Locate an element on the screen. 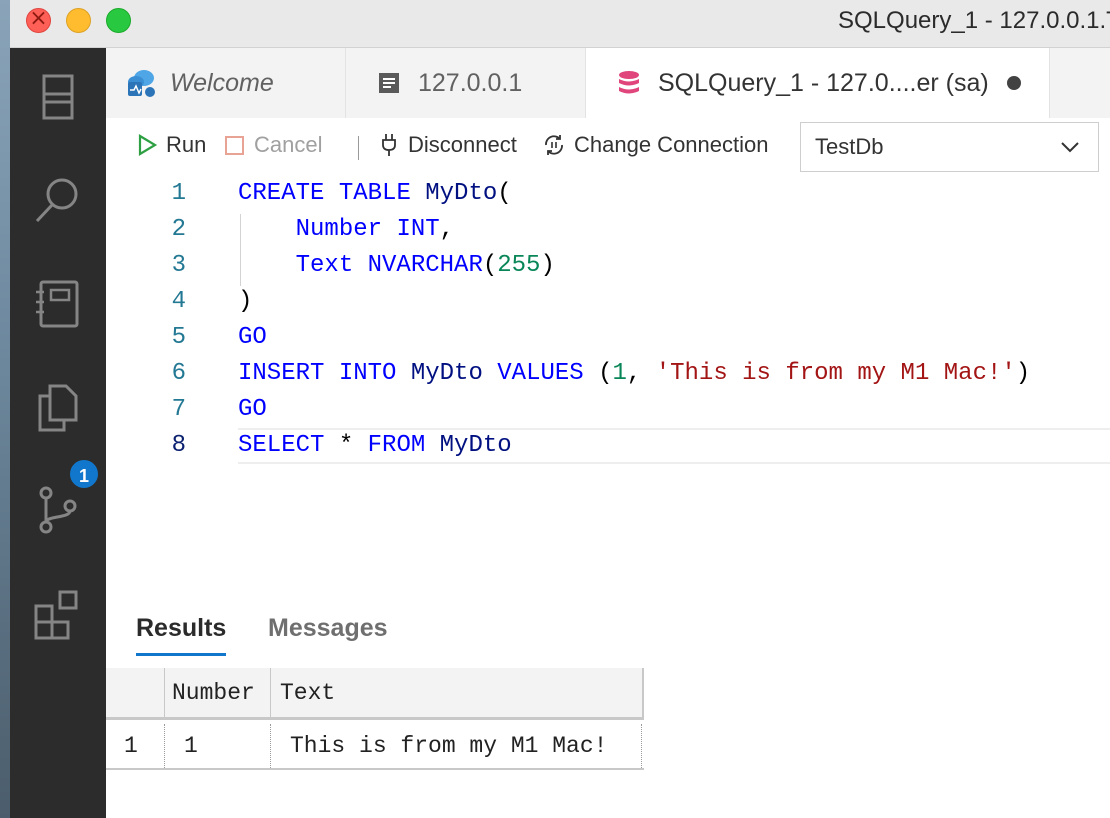 This screenshot has width=1110, height=818. run-button: Run is located at coordinates (171, 145).